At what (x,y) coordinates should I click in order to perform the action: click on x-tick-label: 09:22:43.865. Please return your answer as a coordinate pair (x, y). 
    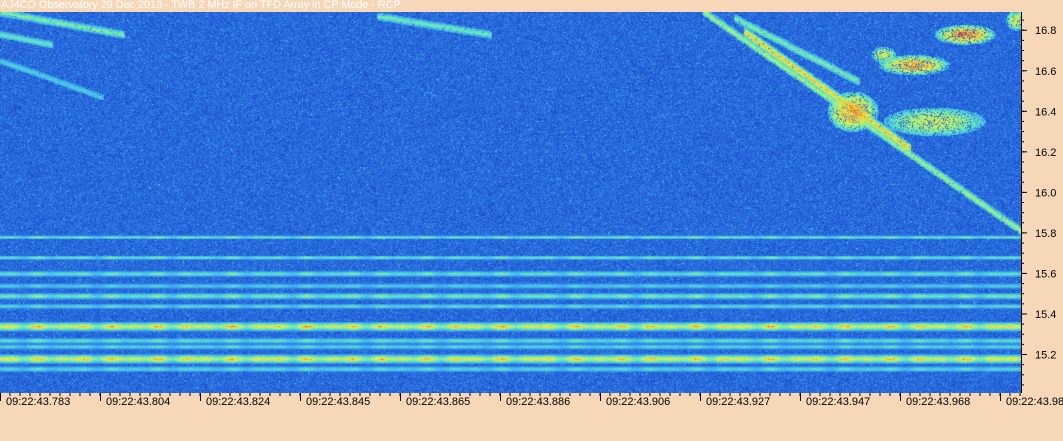
    Looking at the image, I should click on (438, 402).